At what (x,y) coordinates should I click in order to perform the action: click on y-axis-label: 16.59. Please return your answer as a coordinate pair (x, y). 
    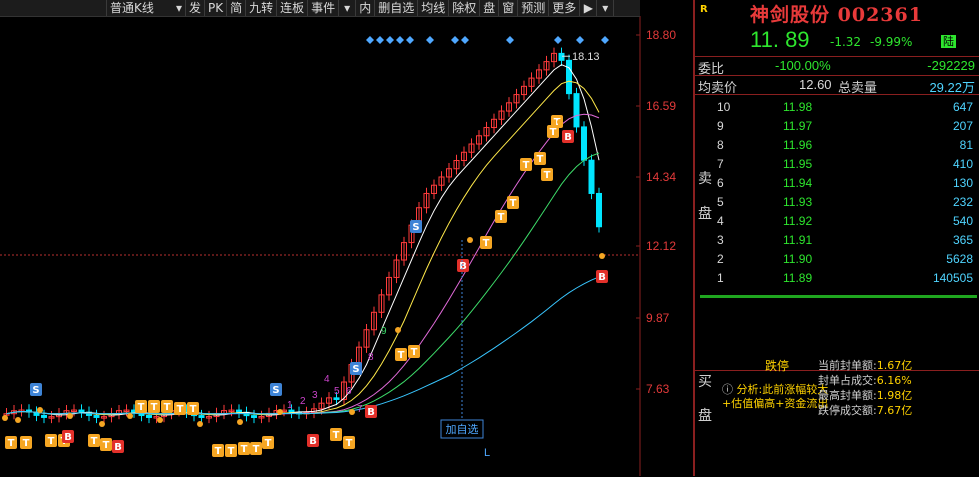
    Looking at the image, I should click on (661, 106).